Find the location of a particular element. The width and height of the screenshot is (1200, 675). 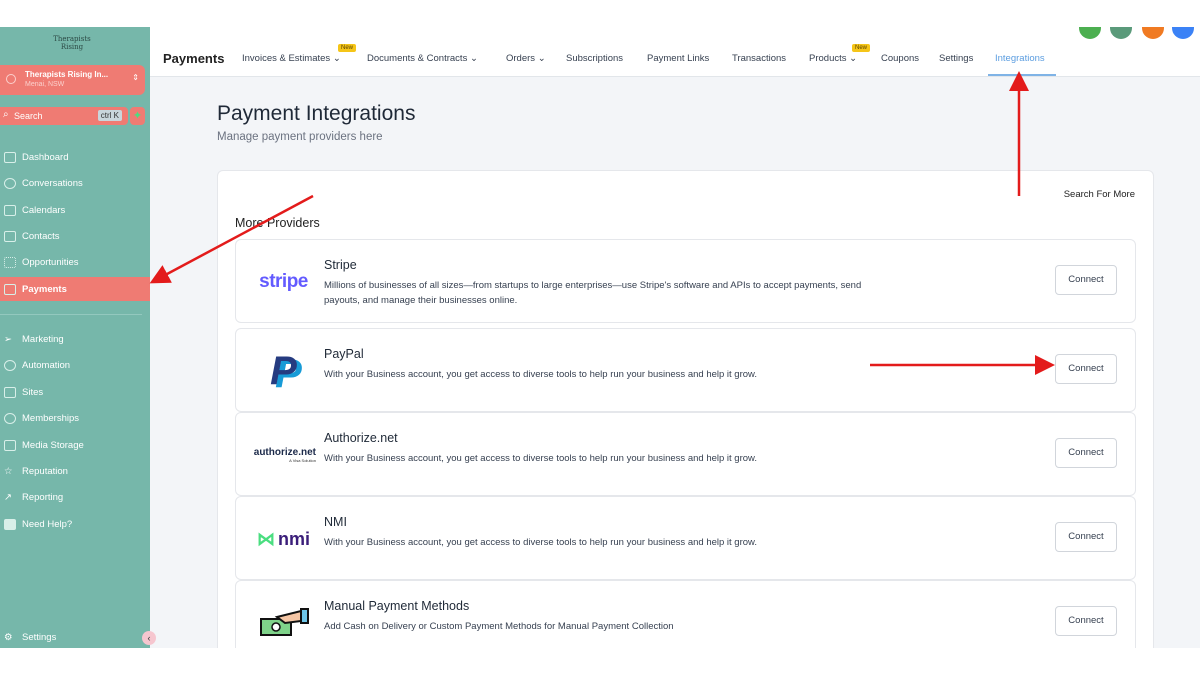

page-subtitle: Manage payment providers here is located at coordinates (300, 137).